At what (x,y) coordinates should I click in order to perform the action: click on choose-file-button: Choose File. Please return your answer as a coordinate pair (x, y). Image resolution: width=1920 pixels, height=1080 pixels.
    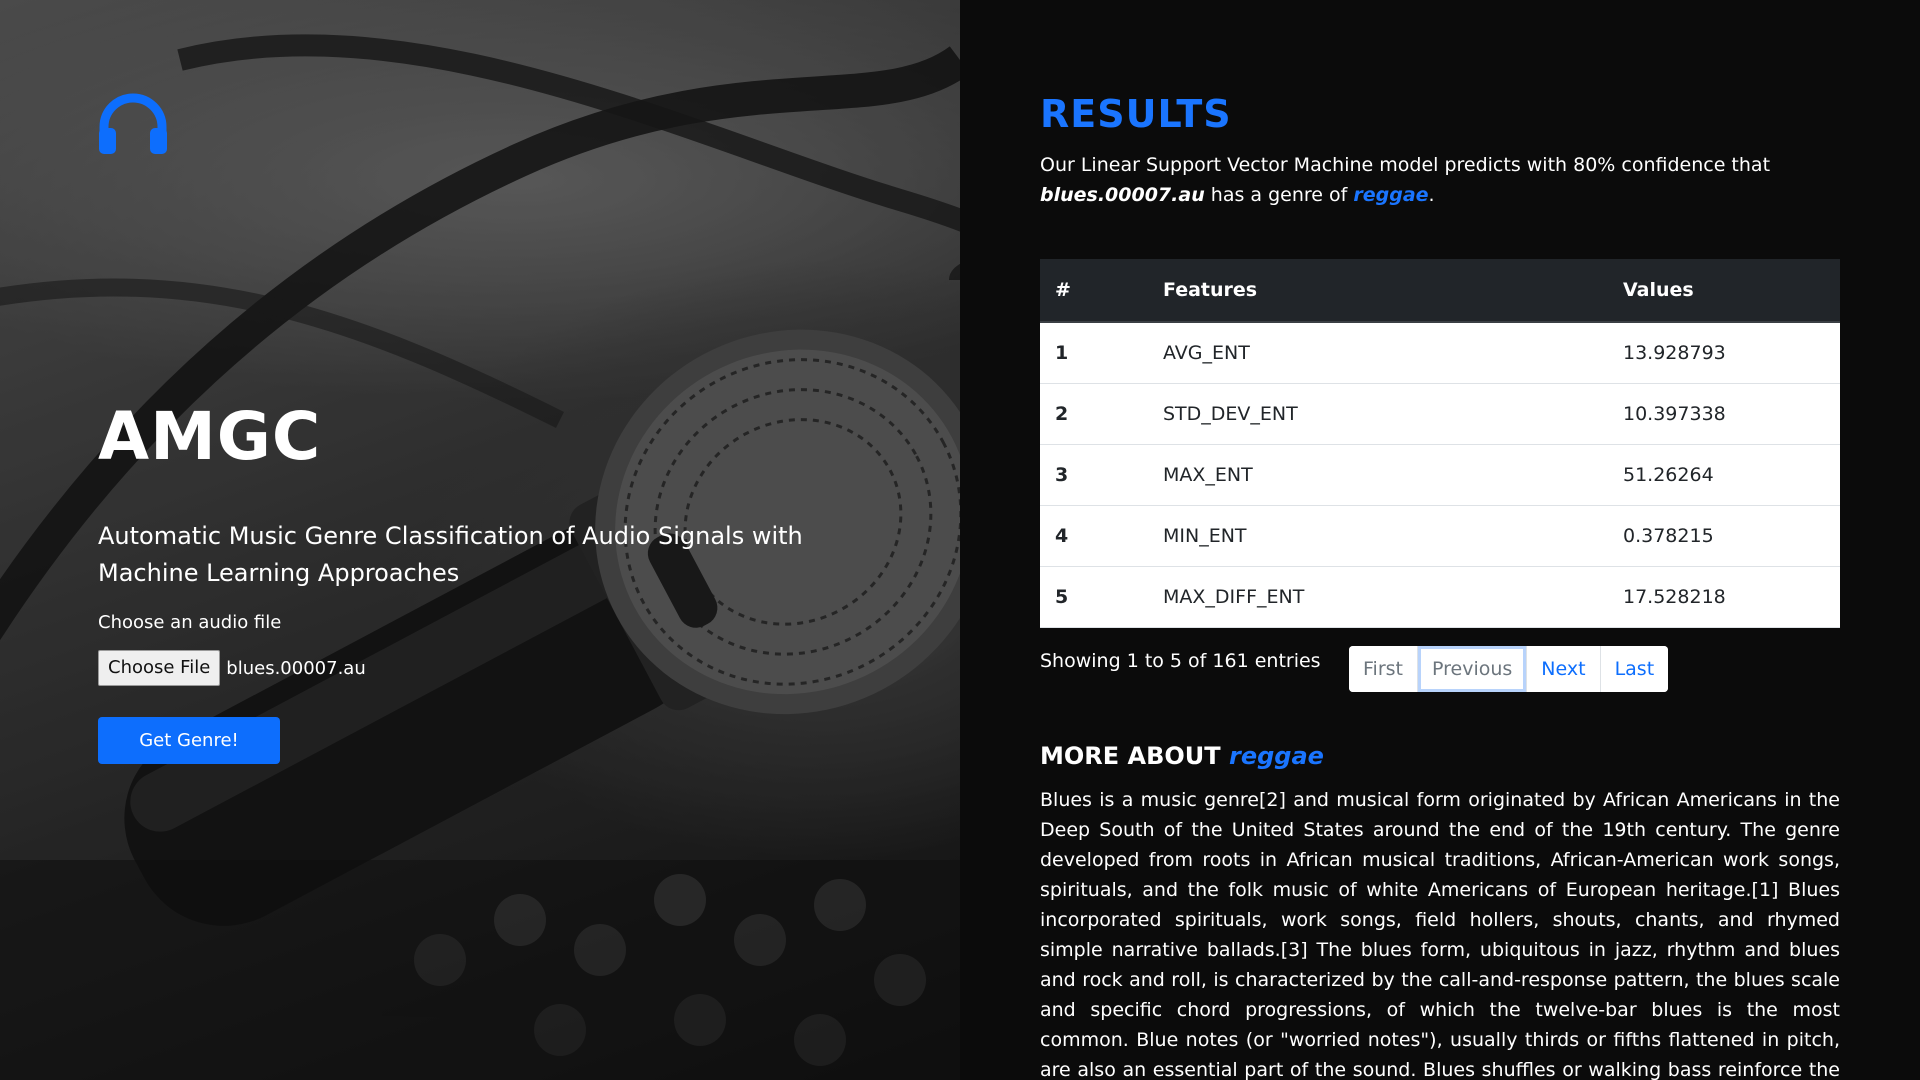
    Looking at the image, I should click on (159, 668).